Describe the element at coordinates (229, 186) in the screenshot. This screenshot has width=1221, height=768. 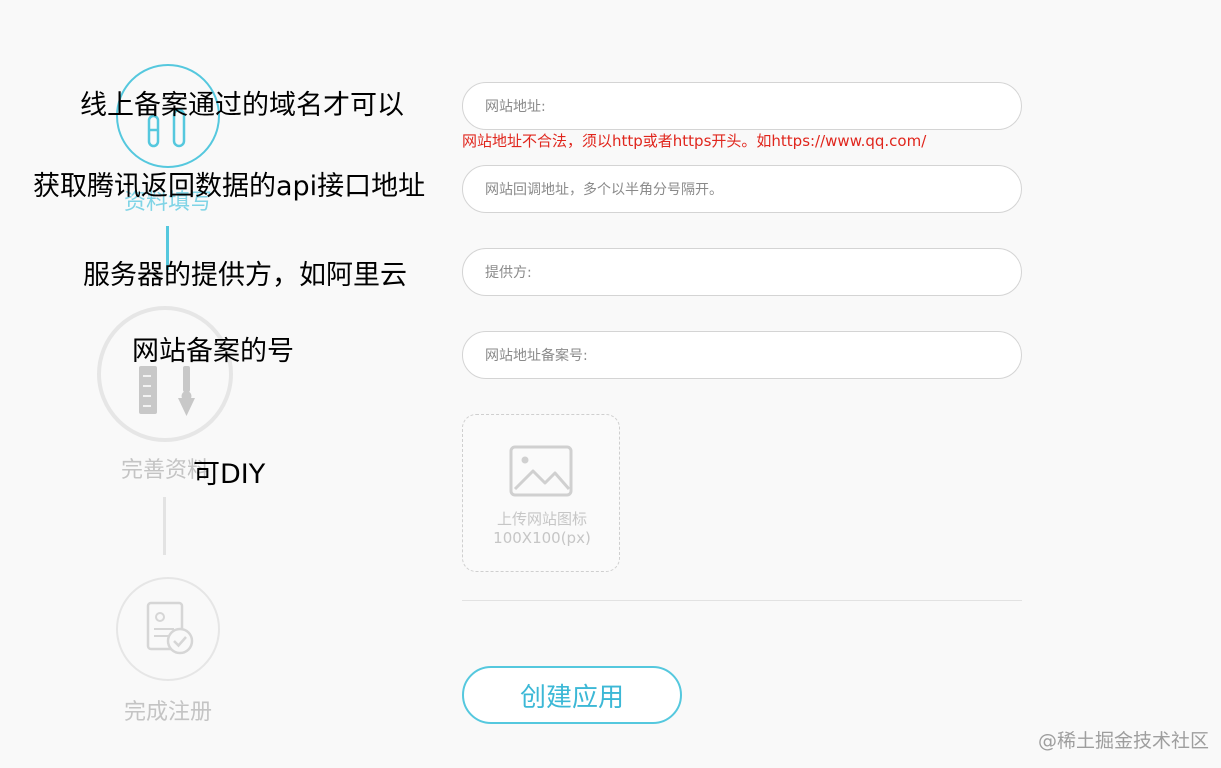
I see `annotation-callback: 获取腾讯返回数据的api接口地址` at that location.